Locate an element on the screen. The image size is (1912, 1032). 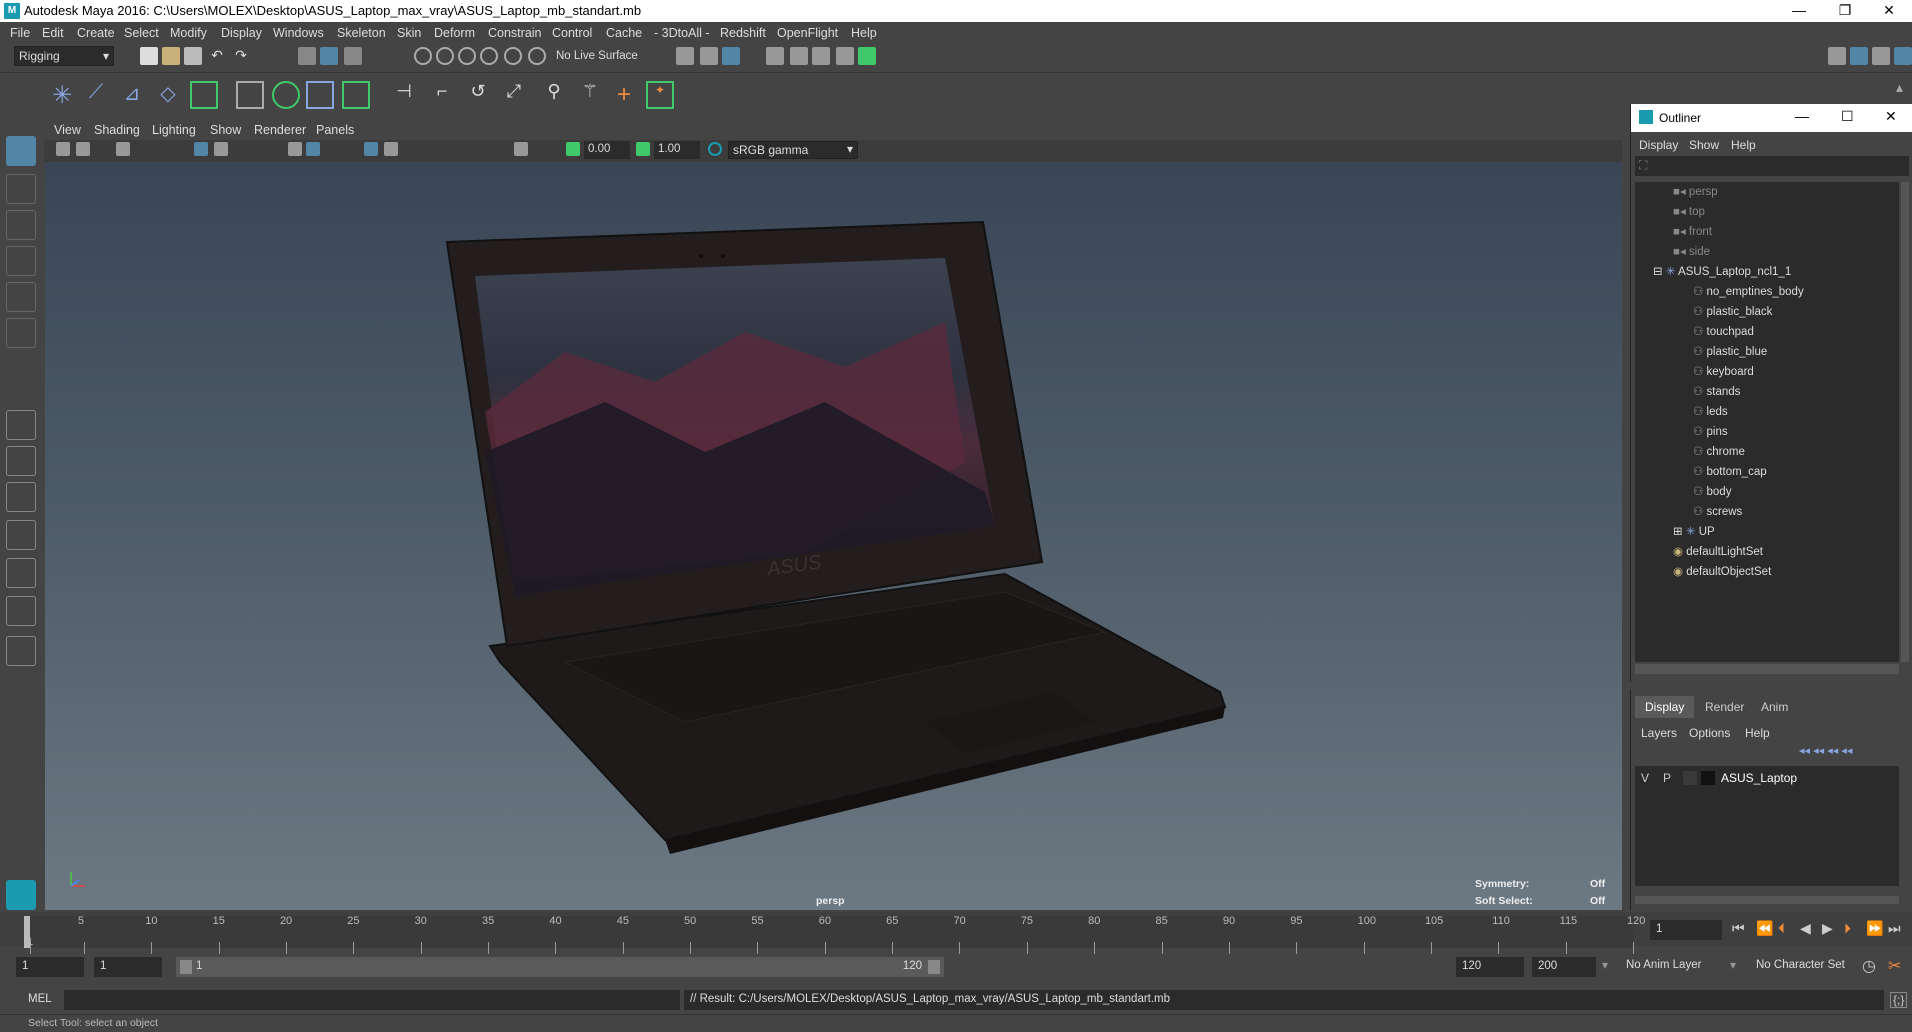
camera-attributes-icon is located at coordinates (63, 149).